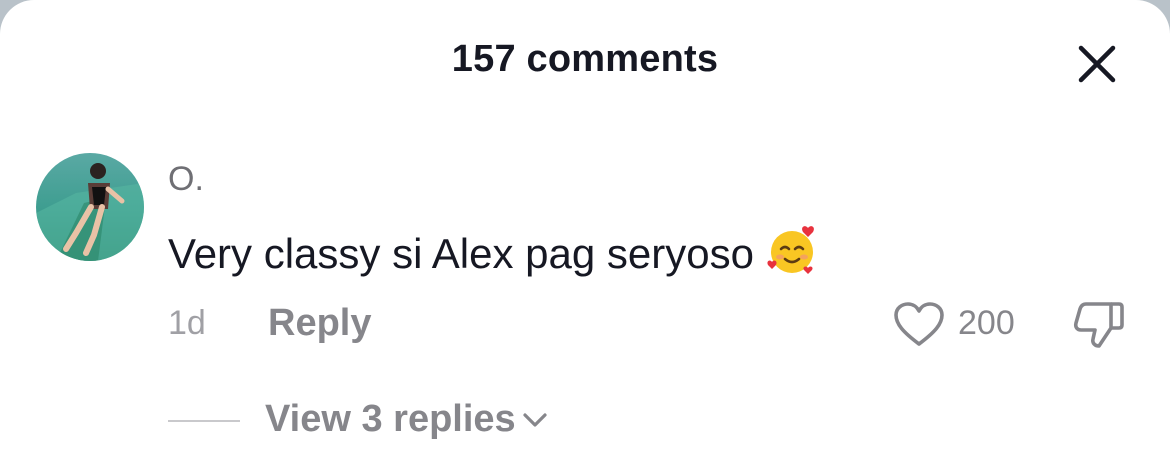 The width and height of the screenshot is (1170, 475). I want to click on comment-timestamp: 1d, so click(187, 323).